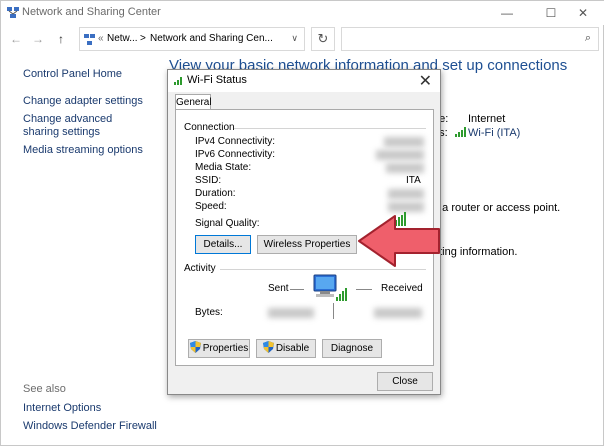 The image size is (604, 446). Describe the element at coordinates (209, 312) in the screenshot. I see `bytes-label: Bytes:` at that location.